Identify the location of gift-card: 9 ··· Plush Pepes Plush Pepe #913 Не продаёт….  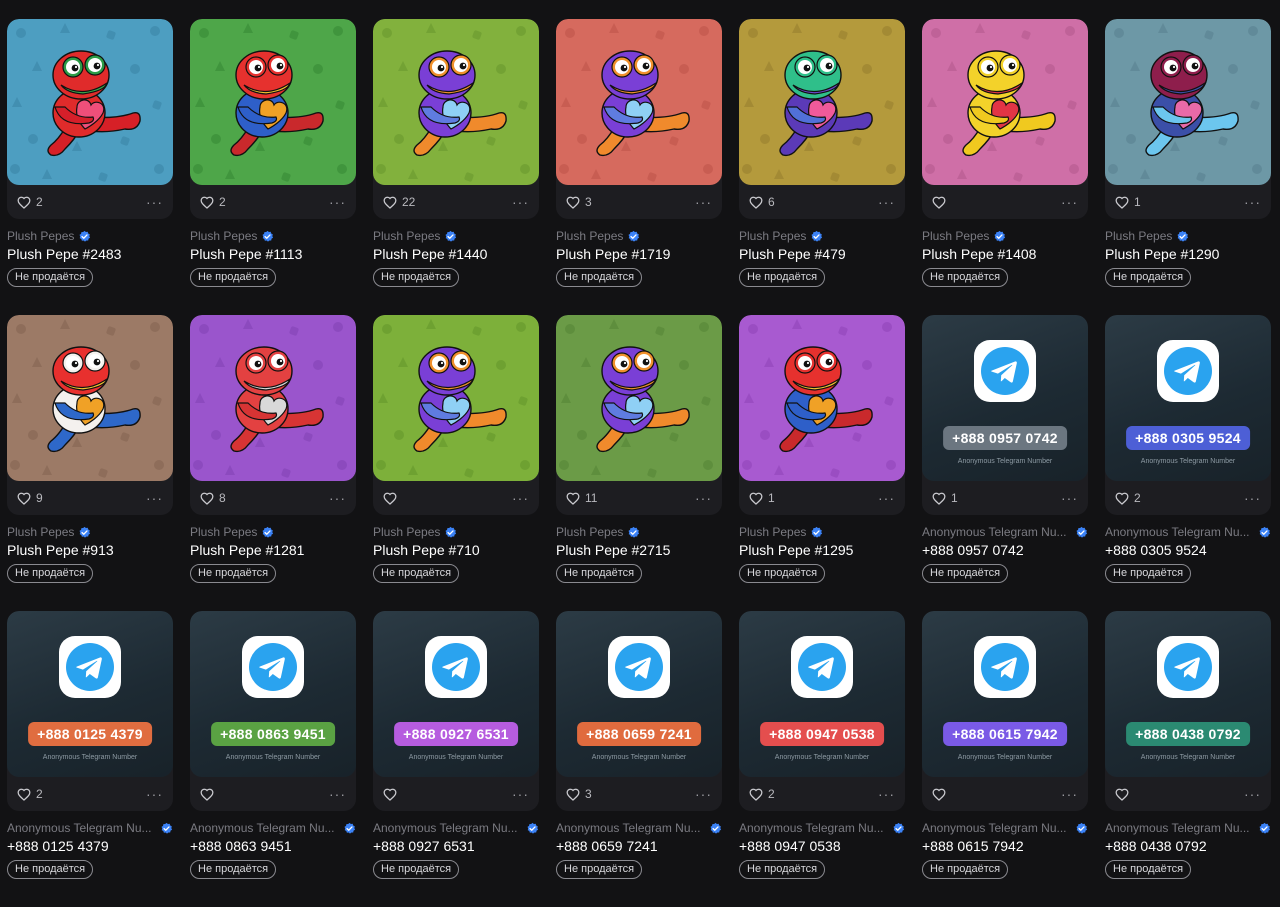
(90, 455).